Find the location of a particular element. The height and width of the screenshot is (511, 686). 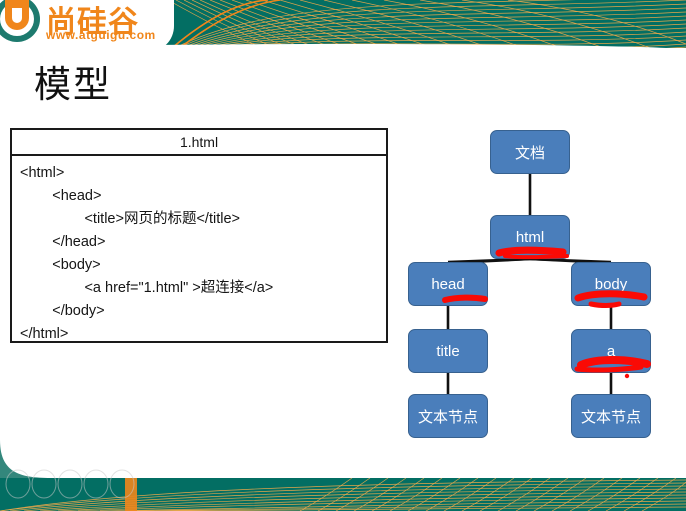

tree-node-label: a is located at coordinates (611, 351).